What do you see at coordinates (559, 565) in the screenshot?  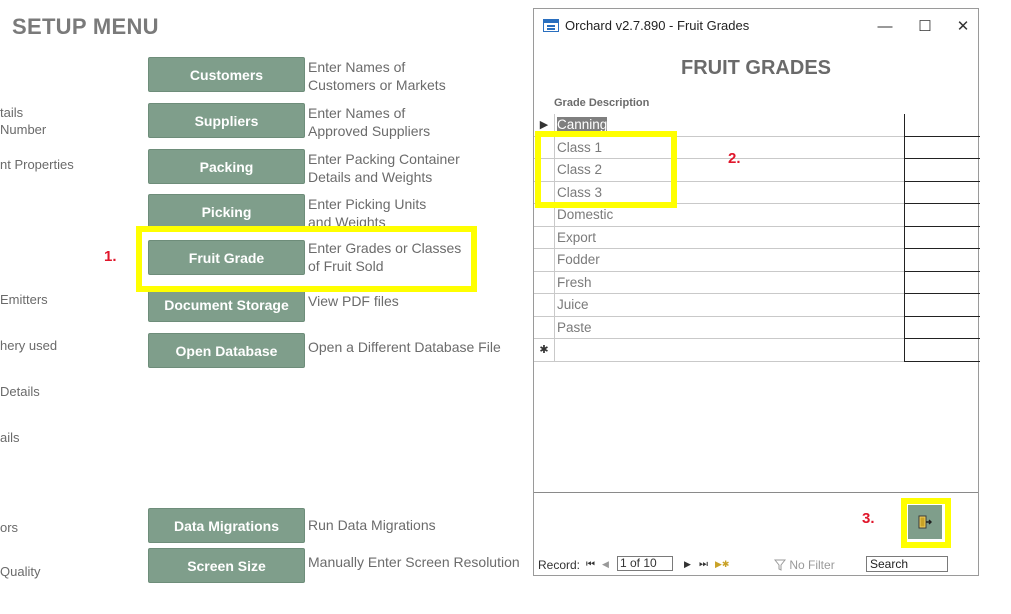 I see `record-label: Record:` at bounding box center [559, 565].